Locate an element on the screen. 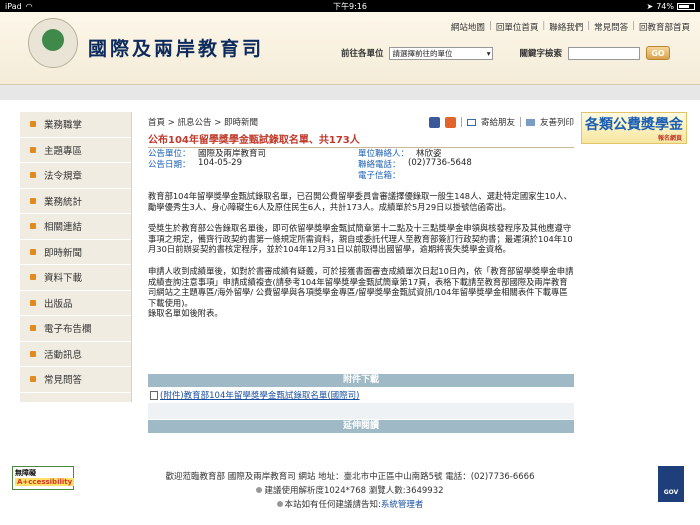 The height and width of the screenshot is (525, 700). sidebar-item-news: 即時新聞 is located at coordinates (75, 252).